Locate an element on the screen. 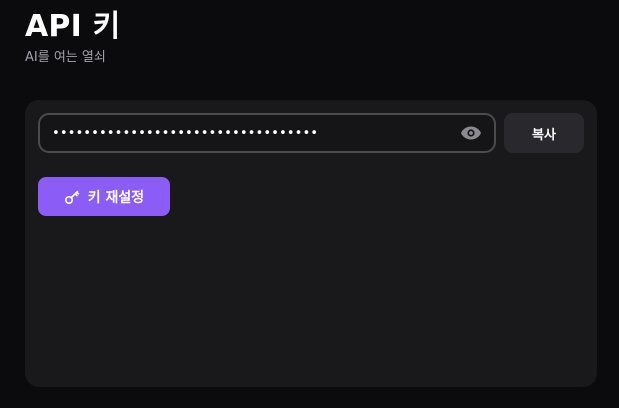  api-key-field is located at coordinates (267, 133).